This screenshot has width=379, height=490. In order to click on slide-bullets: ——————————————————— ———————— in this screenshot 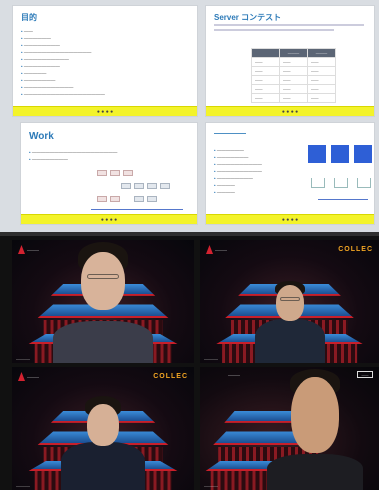, I will do `click(73, 156)`.